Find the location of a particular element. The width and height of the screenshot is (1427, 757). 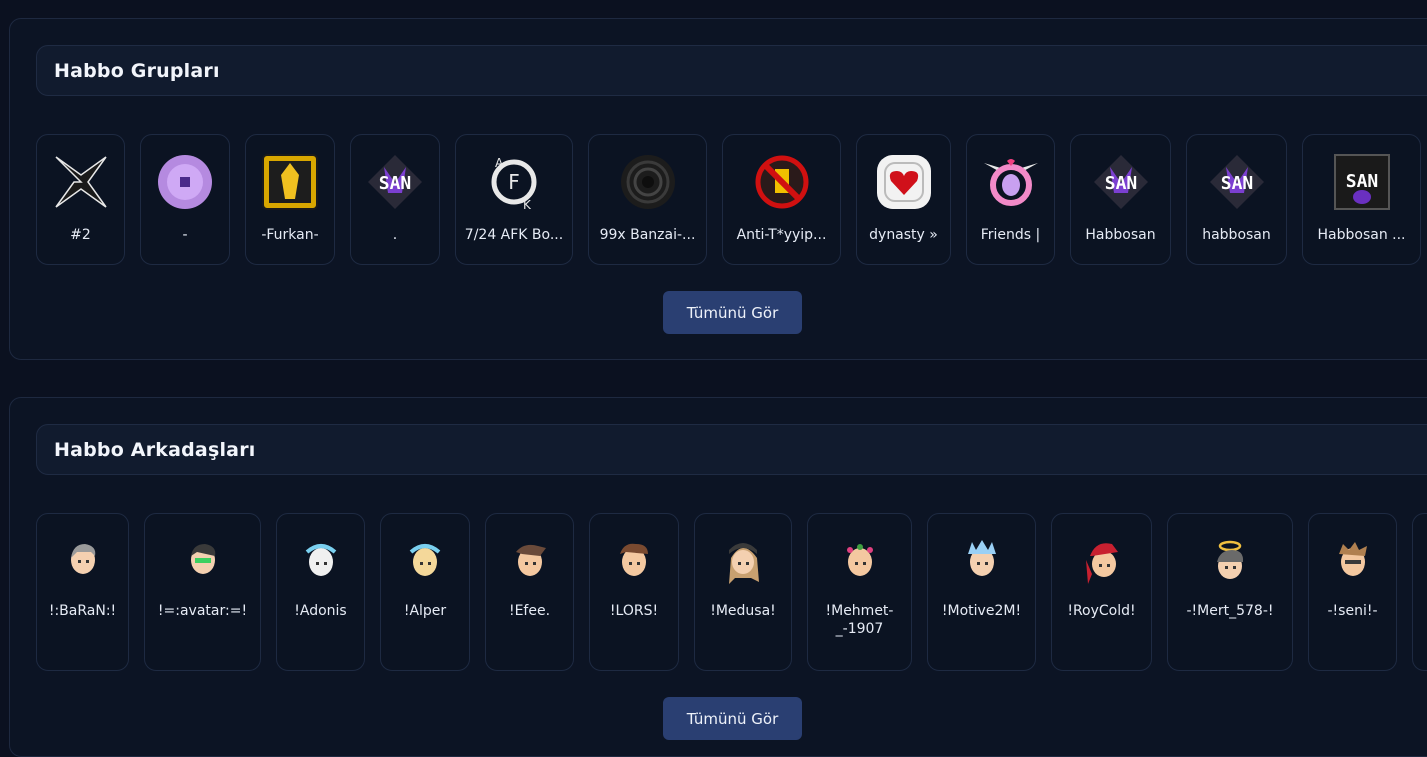

group-name: Friends | is located at coordinates (1010, 235).